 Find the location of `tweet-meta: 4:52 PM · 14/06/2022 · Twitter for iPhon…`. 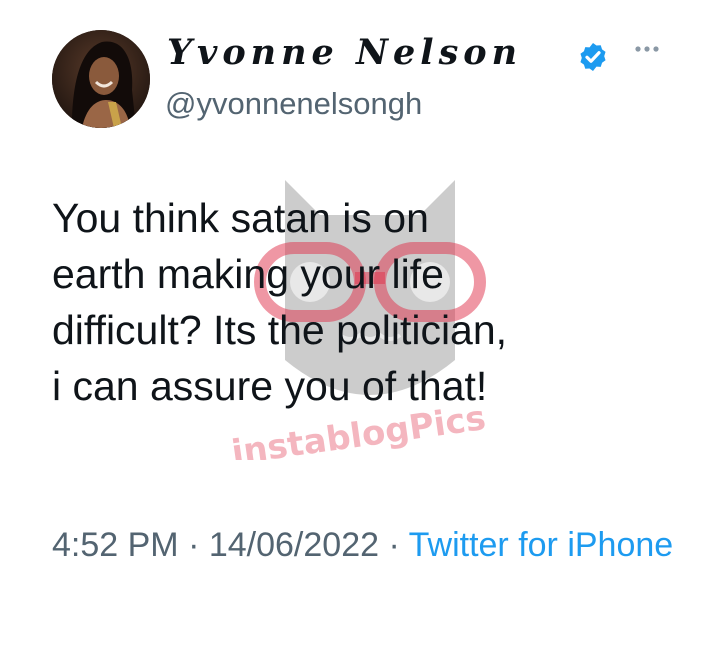

tweet-meta: 4:52 PM · 14/06/2022 · Twitter for iPhon… is located at coordinates (372, 545).